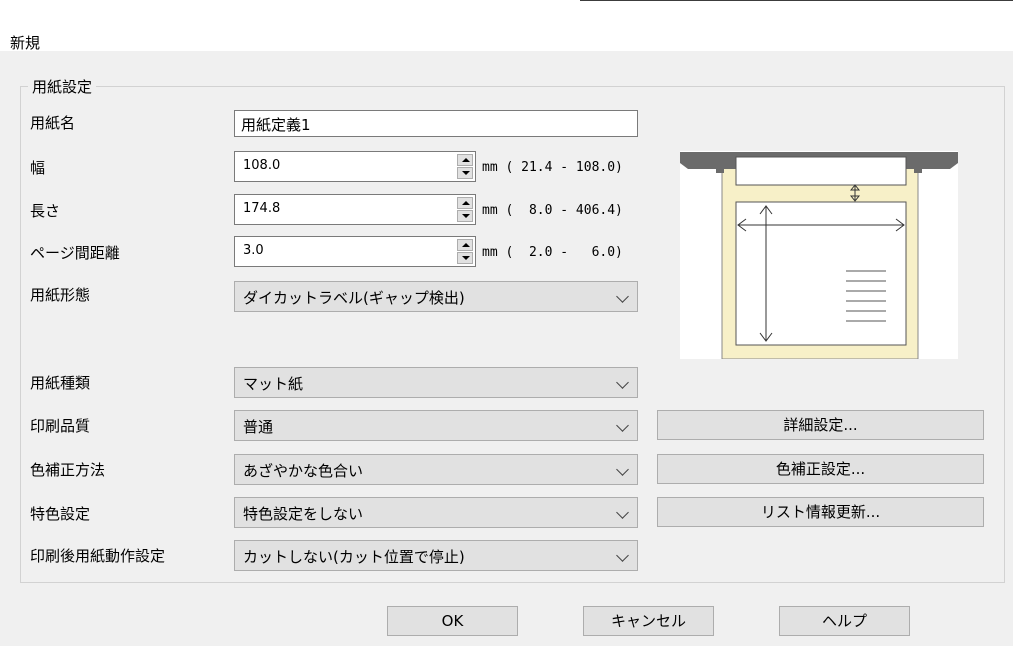 The width and height of the screenshot is (1013, 646). What do you see at coordinates (452, 621) in the screenshot?
I see `ok-button: OK` at bounding box center [452, 621].